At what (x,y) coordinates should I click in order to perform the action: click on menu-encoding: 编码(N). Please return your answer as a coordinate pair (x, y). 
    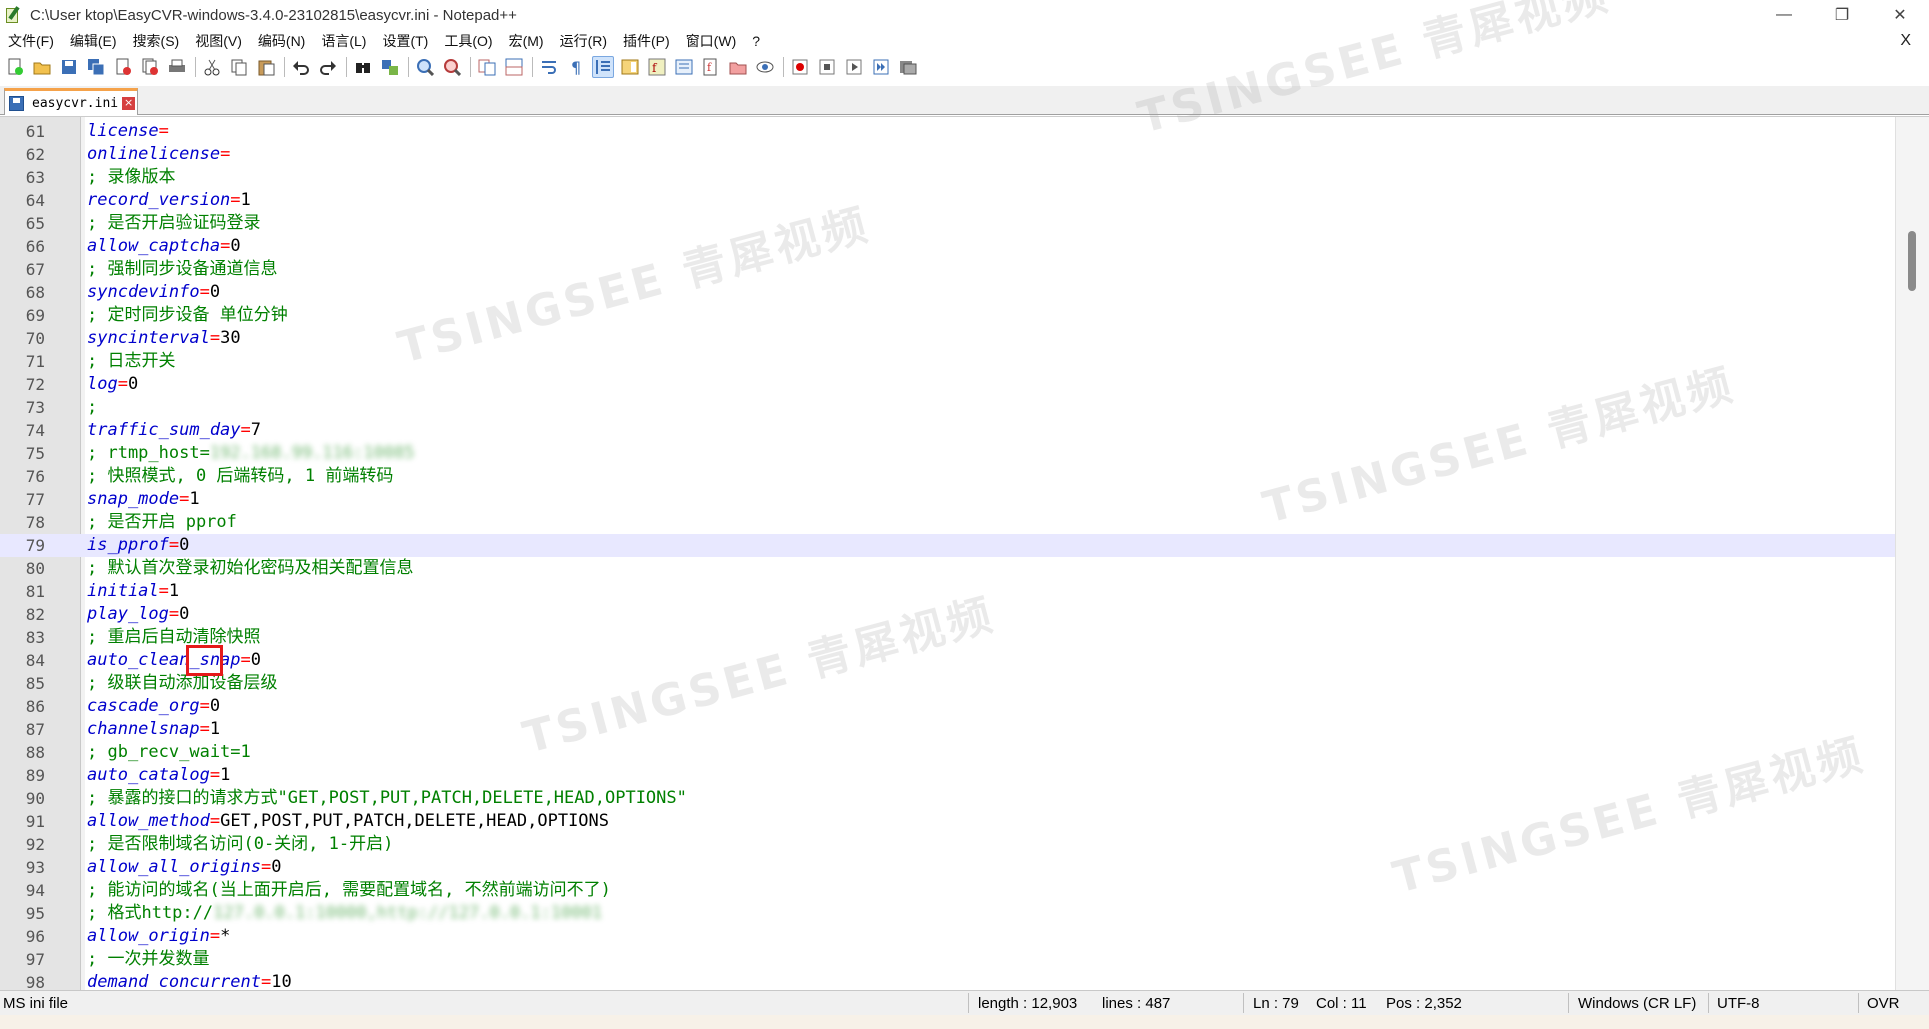
    Looking at the image, I should click on (281, 41).